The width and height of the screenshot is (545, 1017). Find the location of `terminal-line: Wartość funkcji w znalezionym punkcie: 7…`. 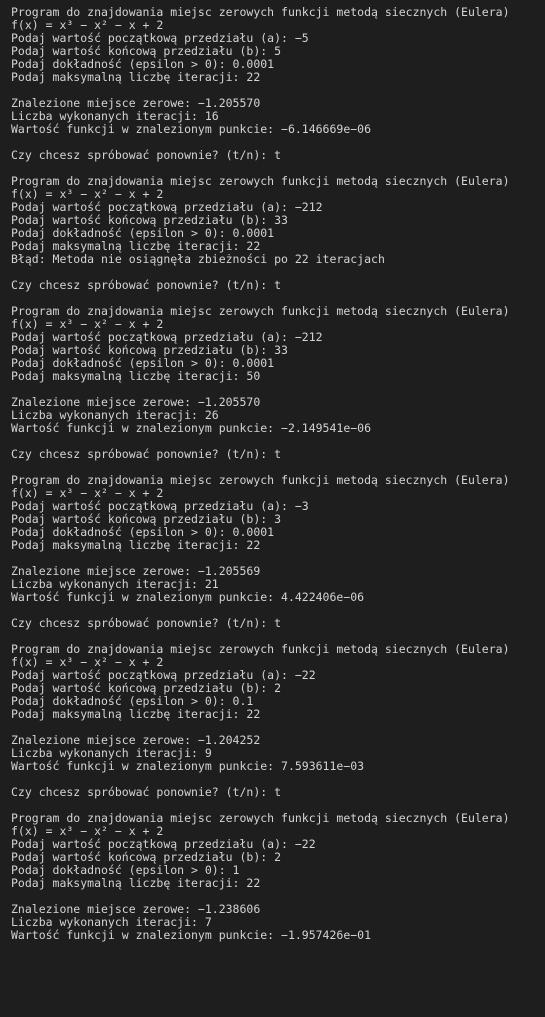

terminal-line: Wartość funkcji w znalezionym punkcie: 7… is located at coordinates (188, 766).